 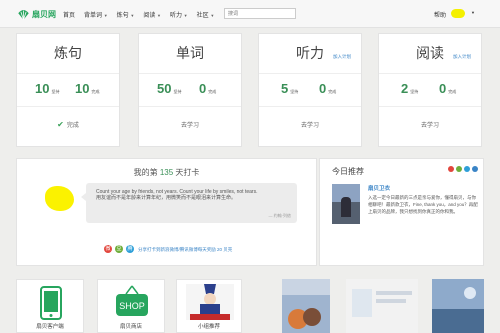 I want to click on group-banner-image, so click(x=382, y=306).